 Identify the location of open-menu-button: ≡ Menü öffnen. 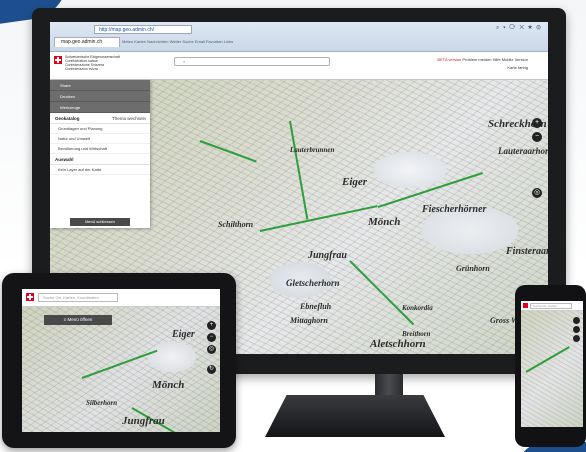
(78, 320).